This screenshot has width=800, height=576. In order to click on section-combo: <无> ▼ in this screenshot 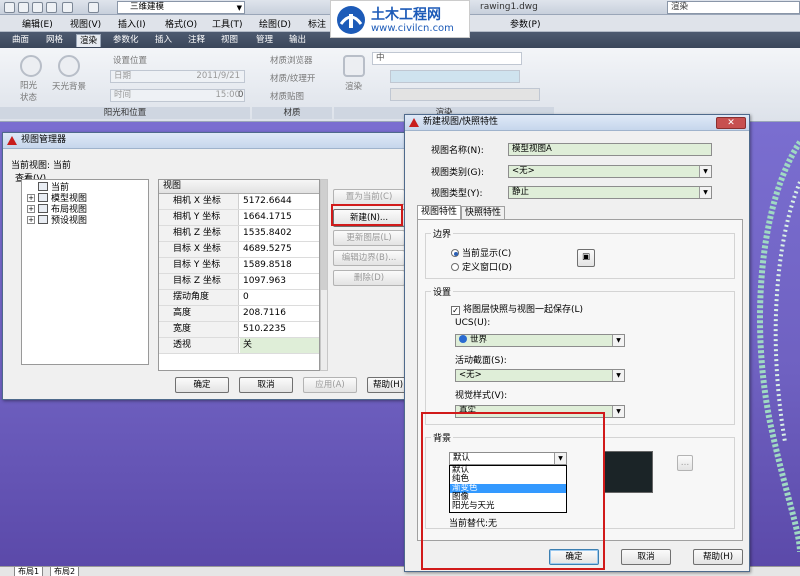, I will do `click(540, 375)`.